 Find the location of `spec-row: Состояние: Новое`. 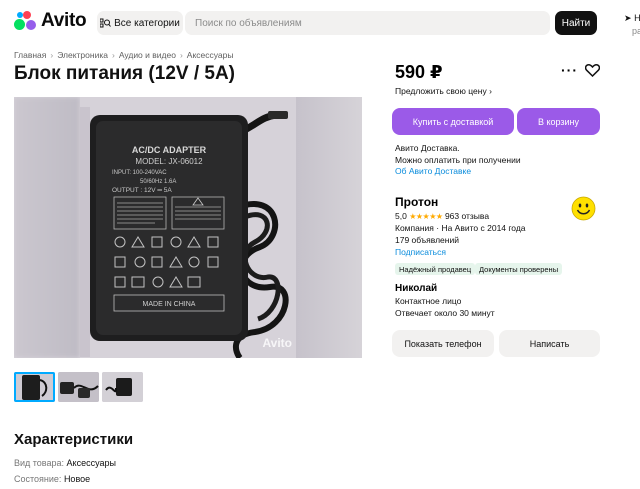

spec-row: Состояние: Новое is located at coordinates (52, 479).